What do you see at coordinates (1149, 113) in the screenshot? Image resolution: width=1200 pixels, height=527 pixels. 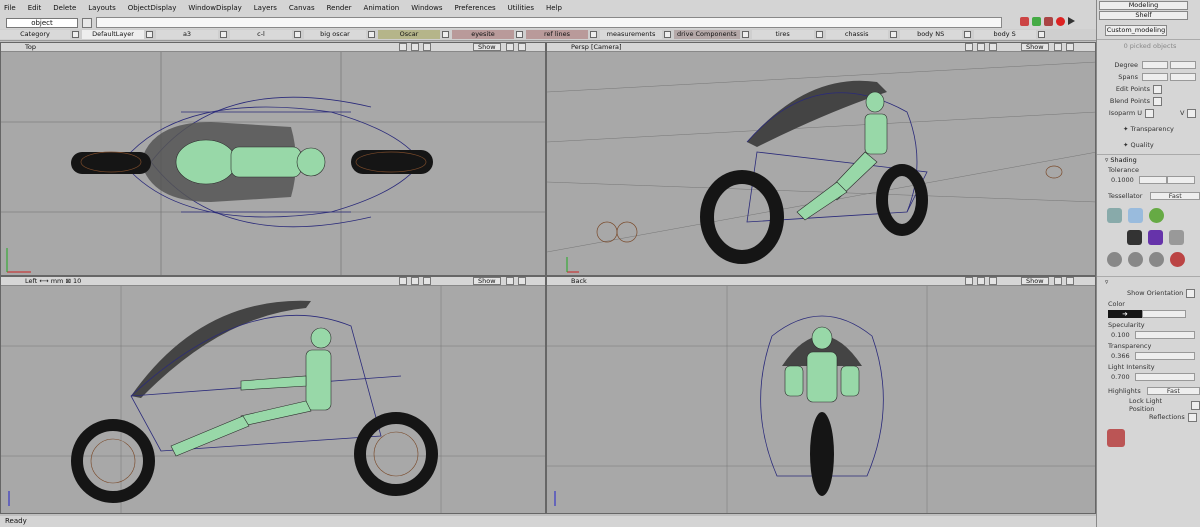 I see `isoparm-u-checkbox` at bounding box center [1149, 113].